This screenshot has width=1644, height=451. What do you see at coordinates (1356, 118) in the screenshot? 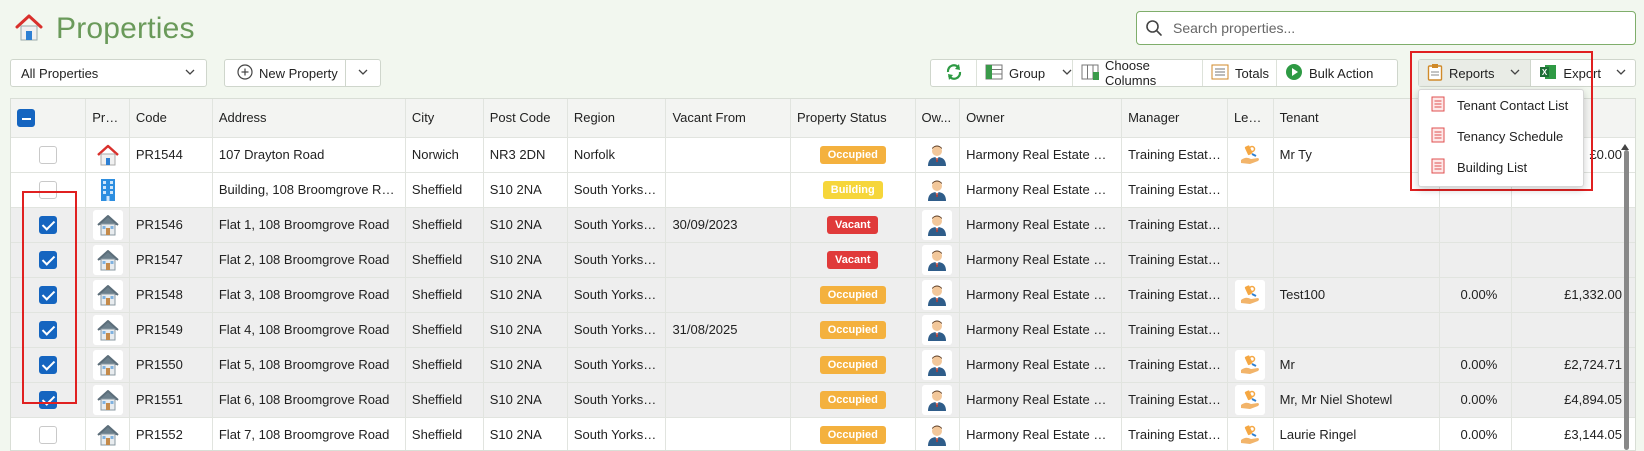
I see `column-header-tenant: Tenant` at bounding box center [1356, 118].